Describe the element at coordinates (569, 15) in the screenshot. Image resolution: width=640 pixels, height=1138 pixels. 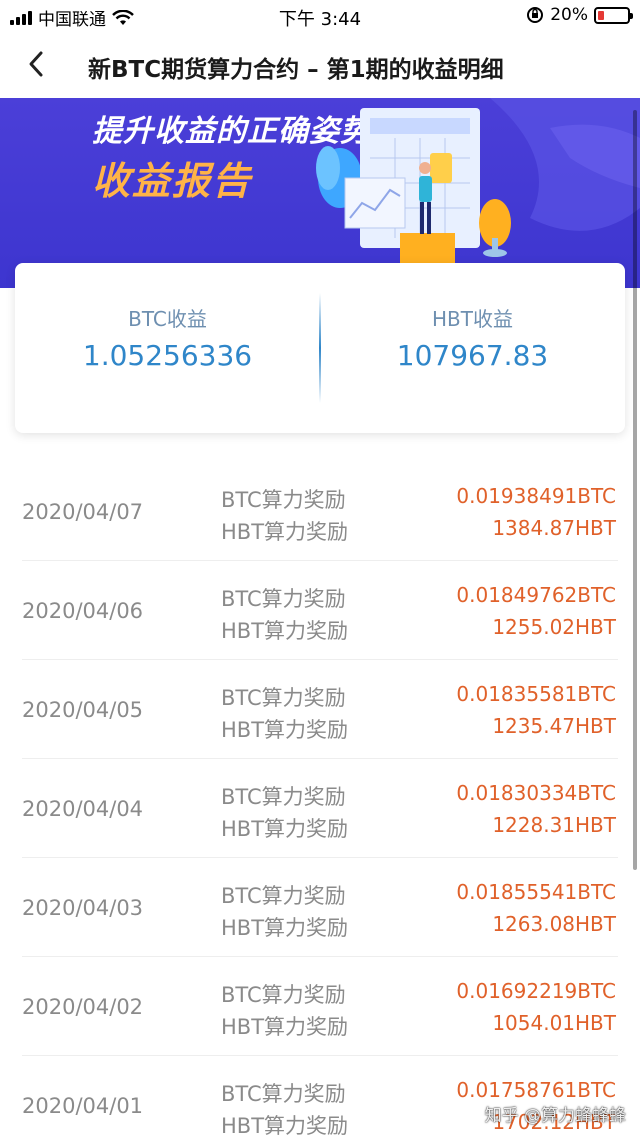
I see `battery-percent: 20%` at that location.